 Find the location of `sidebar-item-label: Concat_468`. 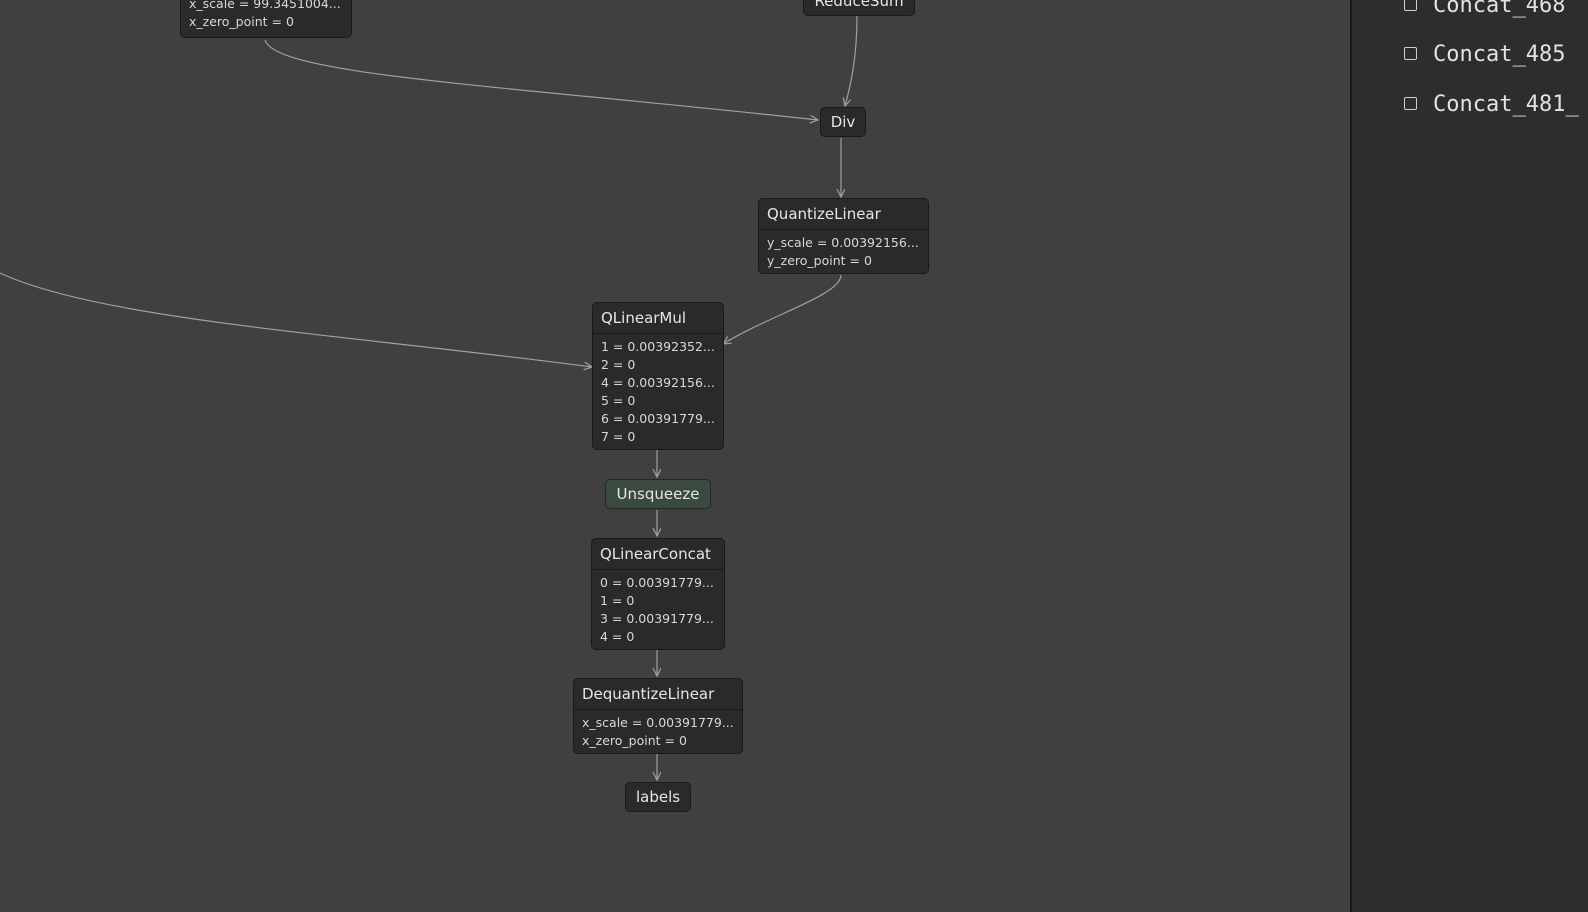

sidebar-item-label: Concat_468 is located at coordinates (1499, 9).